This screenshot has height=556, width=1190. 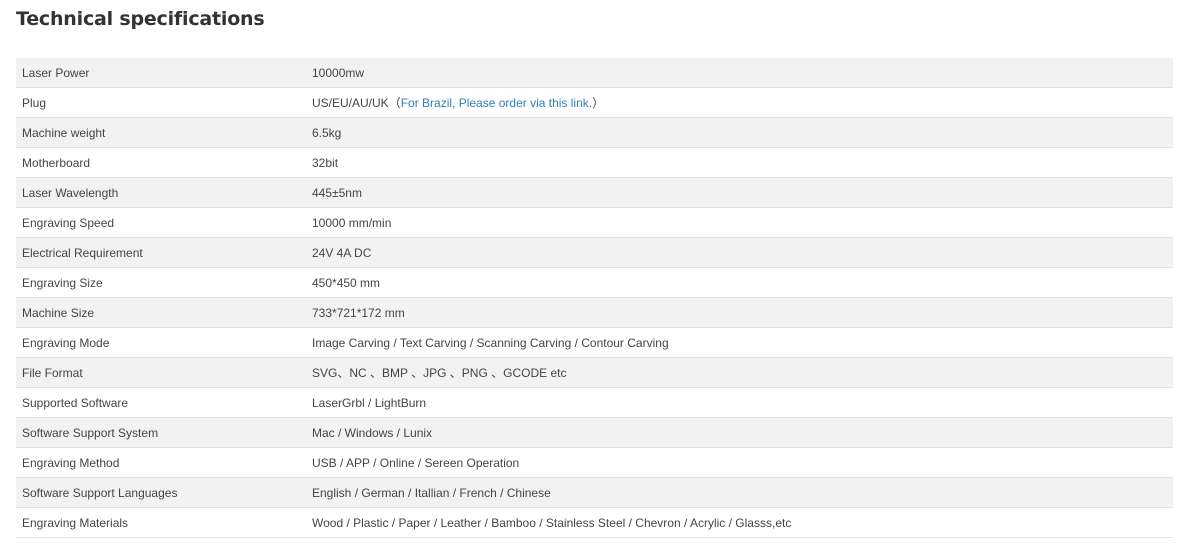 I want to click on spec-row: Engraving Size 450*450 mm, so click(x=594, y=282).